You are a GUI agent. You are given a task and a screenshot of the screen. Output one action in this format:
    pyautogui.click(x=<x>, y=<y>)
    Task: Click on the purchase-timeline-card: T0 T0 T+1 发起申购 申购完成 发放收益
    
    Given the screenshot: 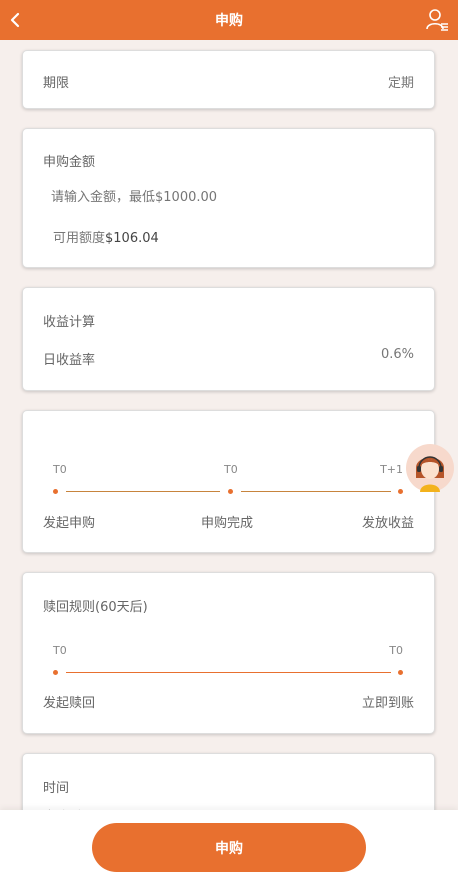 What is the action you would take?
    pyautogui.click(x=228, y=481)
    